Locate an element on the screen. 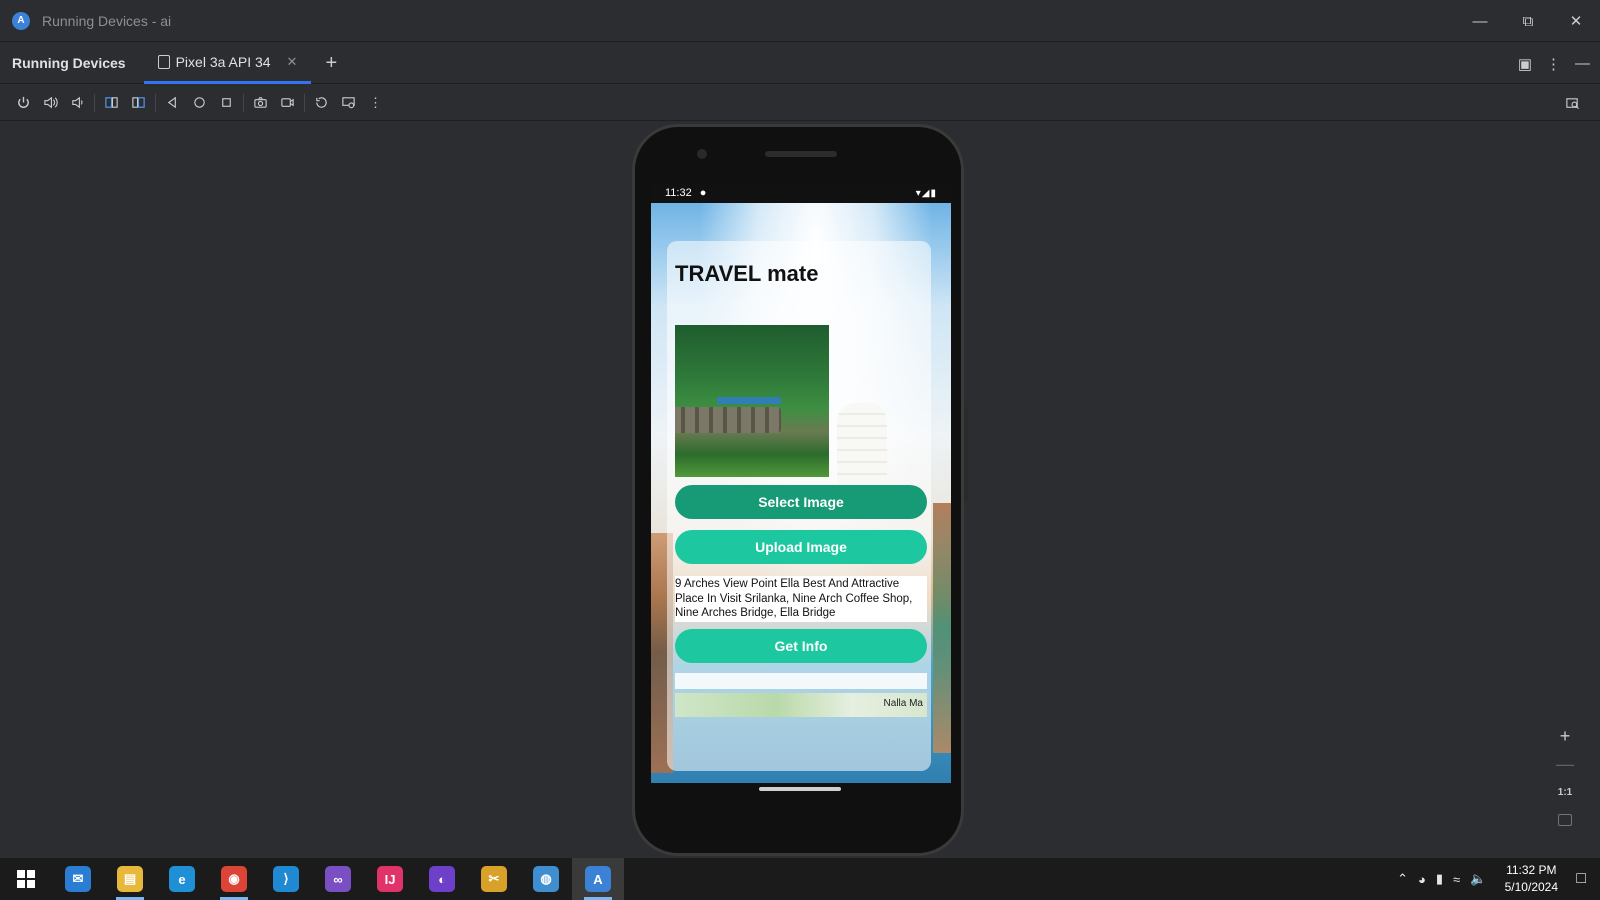  zoom-in-icon: + is located at coordinates (1565, 736).